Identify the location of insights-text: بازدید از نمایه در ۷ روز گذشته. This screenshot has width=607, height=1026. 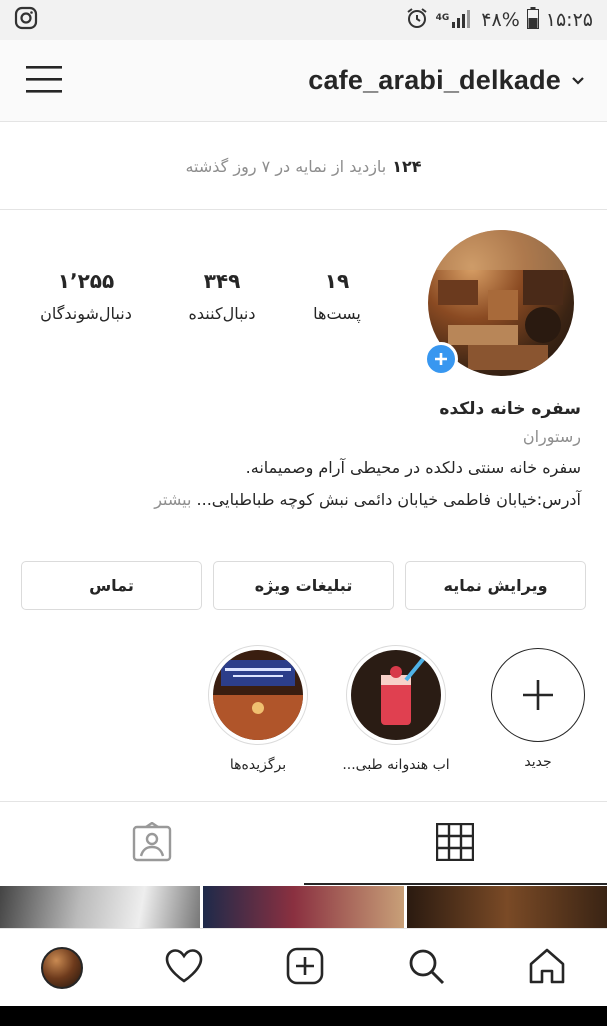
(286, 166).